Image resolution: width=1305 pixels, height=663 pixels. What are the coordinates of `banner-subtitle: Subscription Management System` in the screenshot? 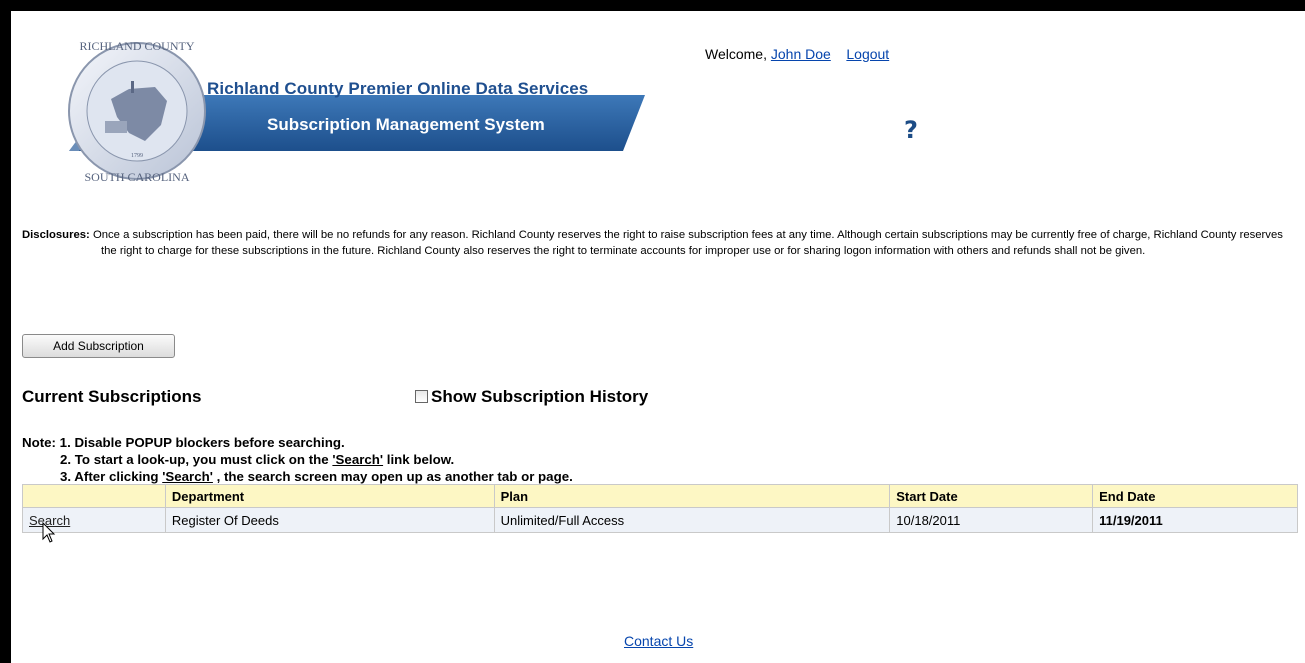 It's located at (406, 124).